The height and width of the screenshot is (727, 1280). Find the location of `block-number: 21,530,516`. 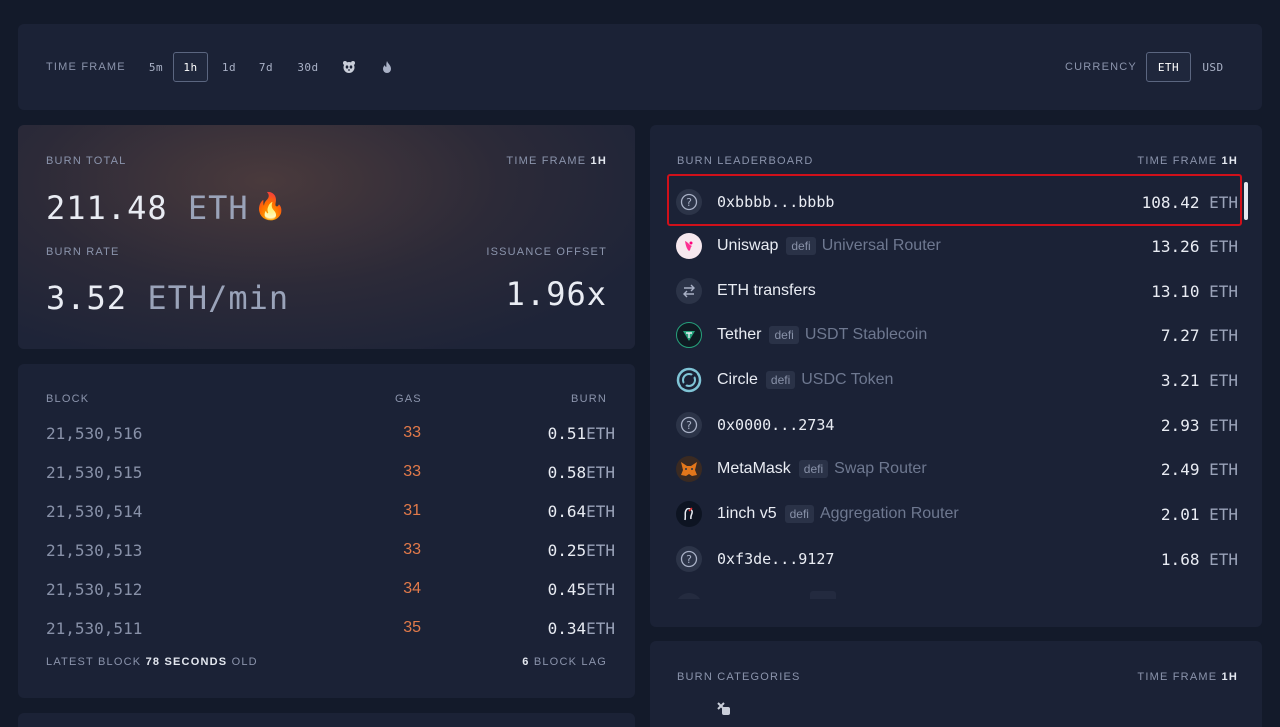

block-number: 21,530,516 is located at coordinates (94, 433).